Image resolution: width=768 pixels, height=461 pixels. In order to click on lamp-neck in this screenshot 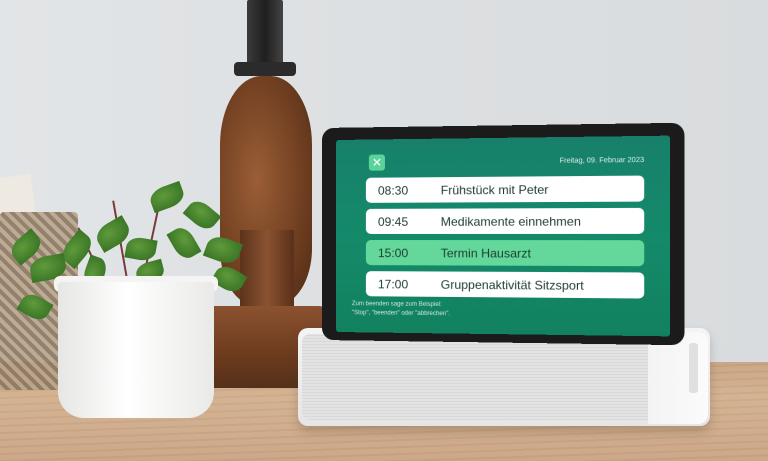, I will do `click(267, 270)`.